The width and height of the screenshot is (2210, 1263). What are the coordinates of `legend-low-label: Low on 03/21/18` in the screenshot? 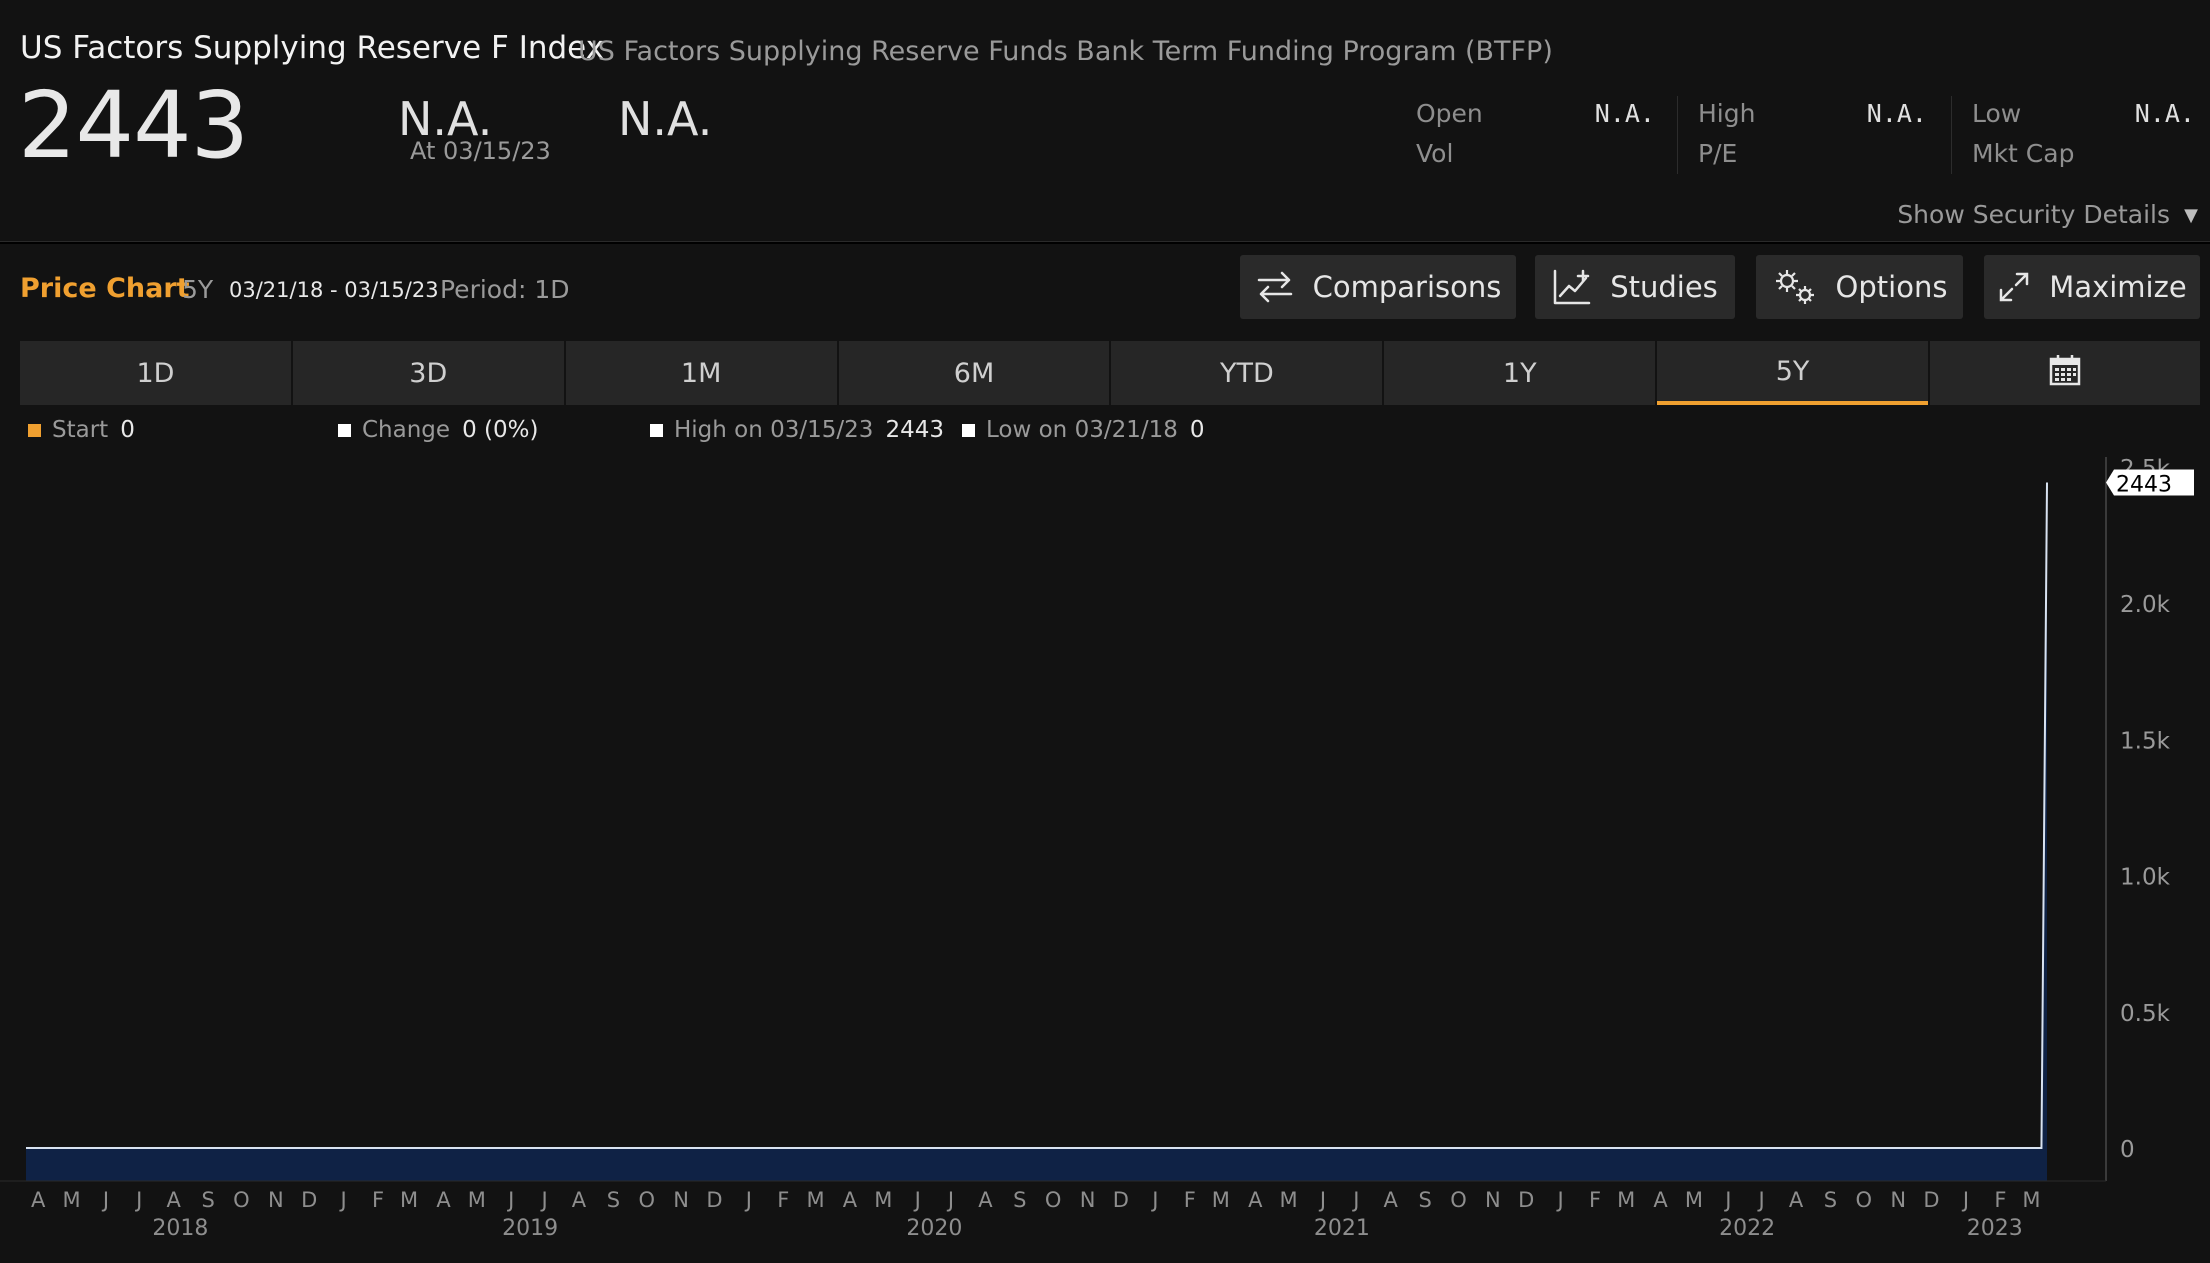 It's located at (1082, 430).